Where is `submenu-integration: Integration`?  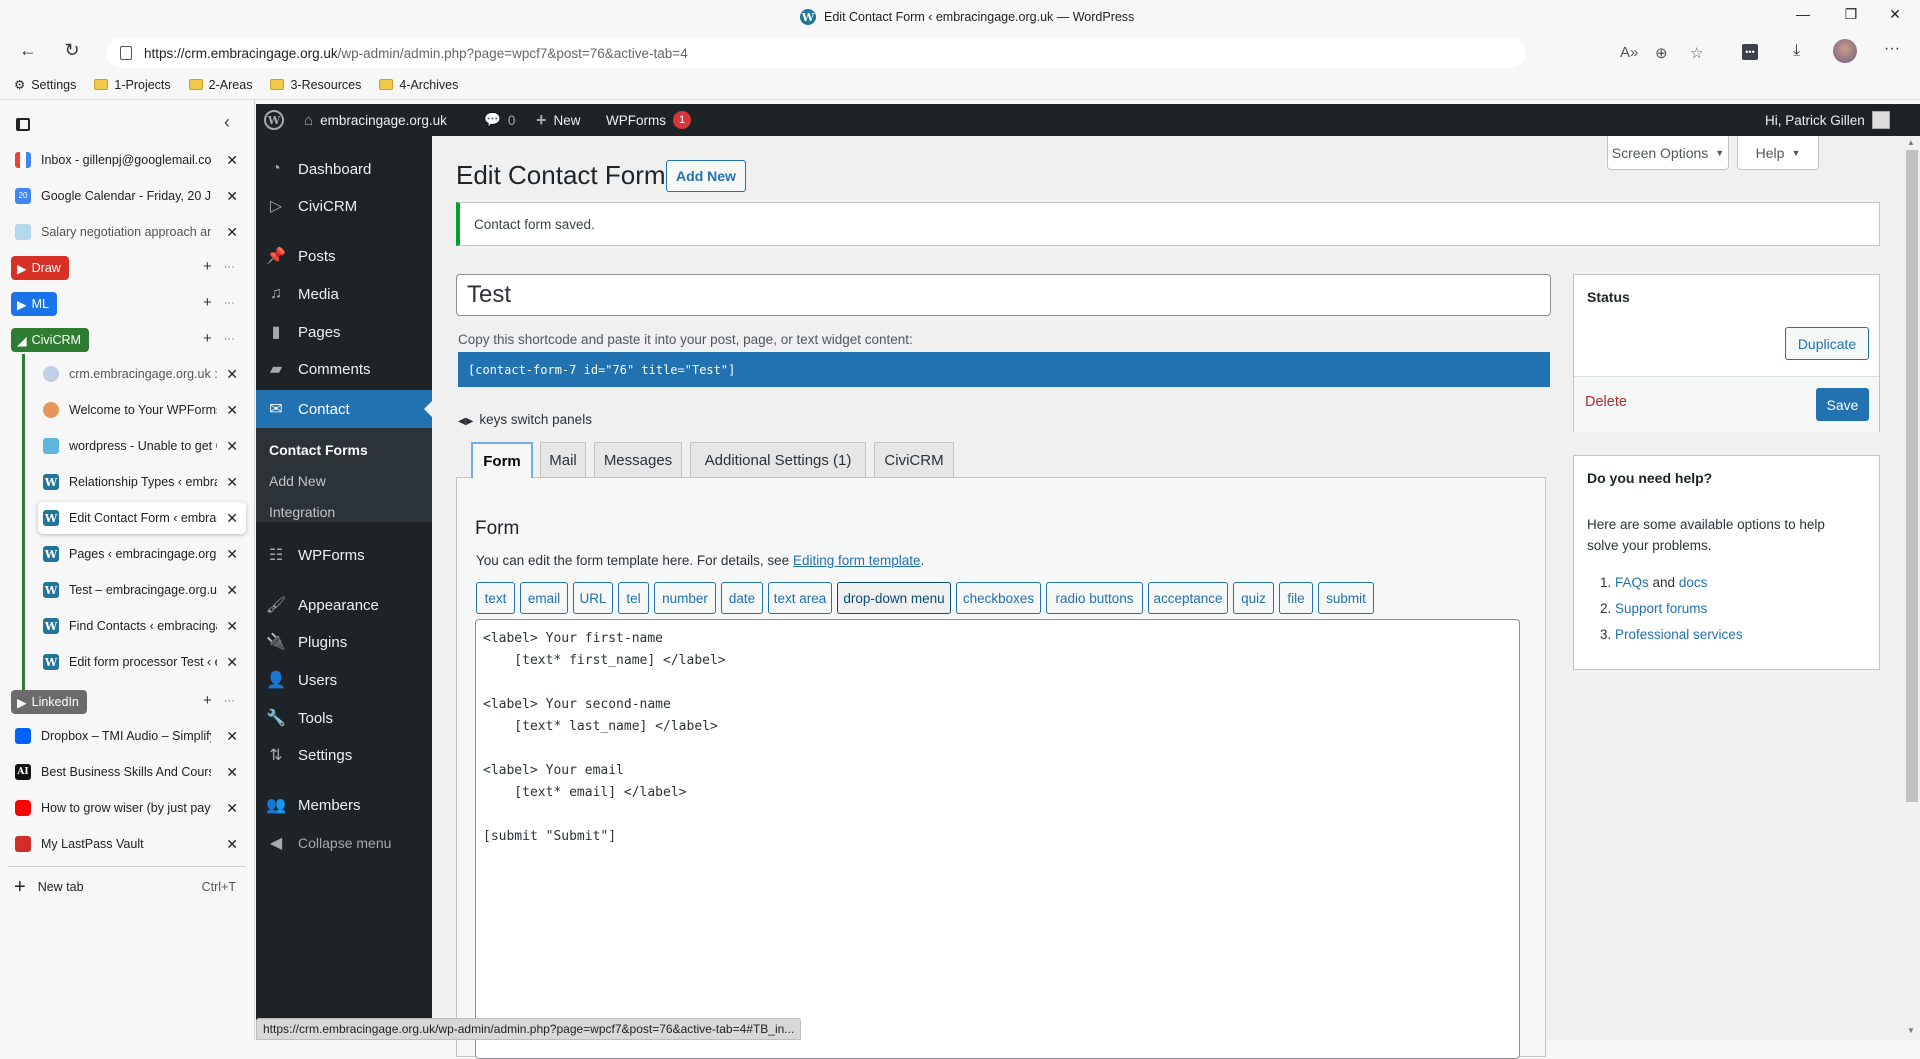
submenu-integration: Integration is located at coordinates (302, 512).